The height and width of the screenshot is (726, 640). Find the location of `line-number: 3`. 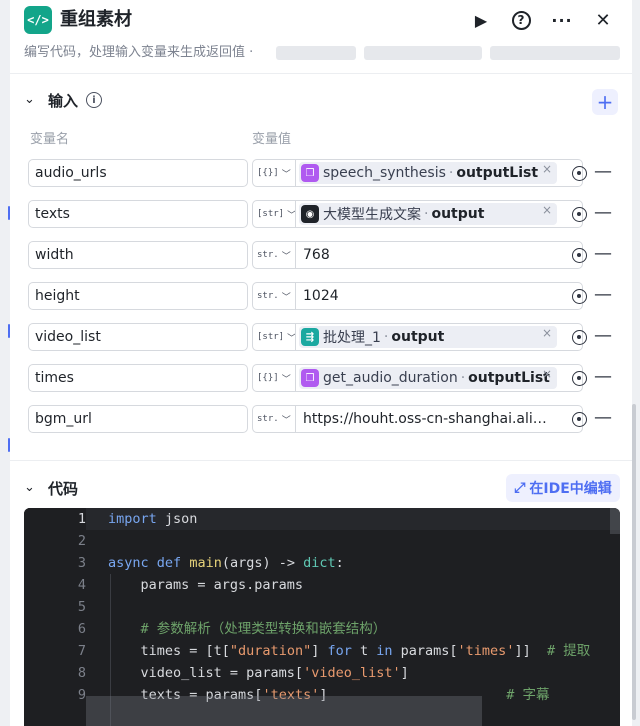

line-number: 3 is located at coordinates (81, 563).